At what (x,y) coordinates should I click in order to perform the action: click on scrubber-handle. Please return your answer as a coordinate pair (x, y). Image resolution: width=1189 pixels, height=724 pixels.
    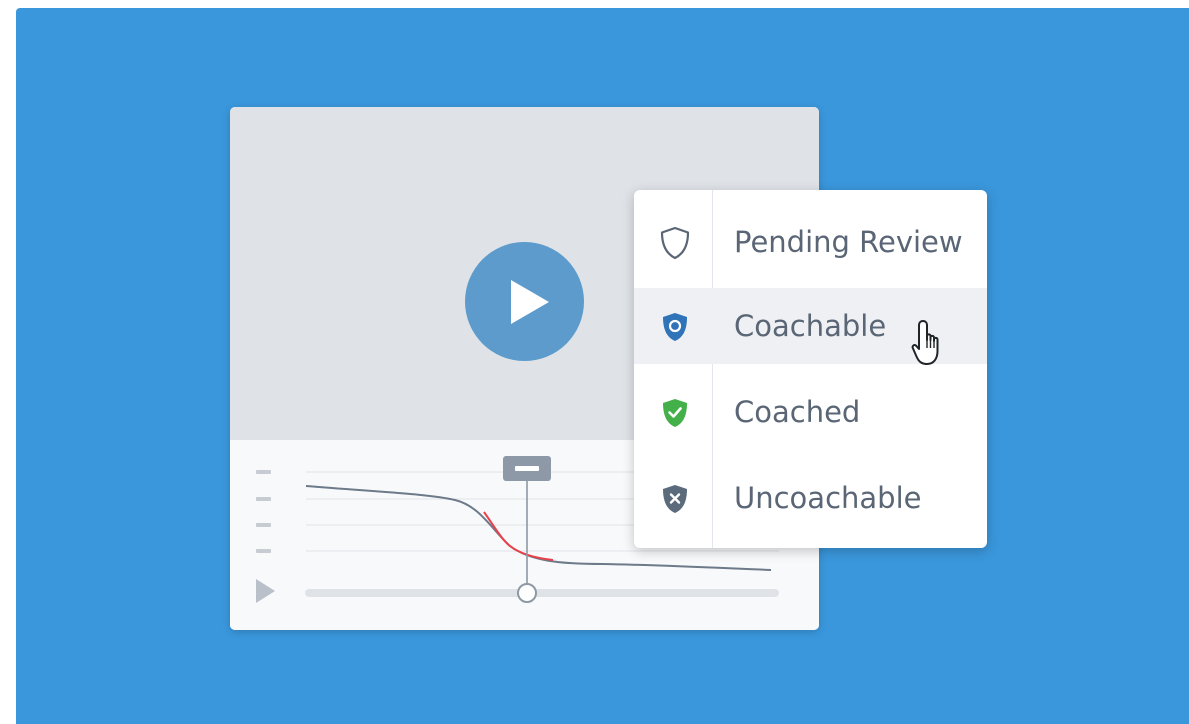
    Looking at the image, I should click on (527, 593).